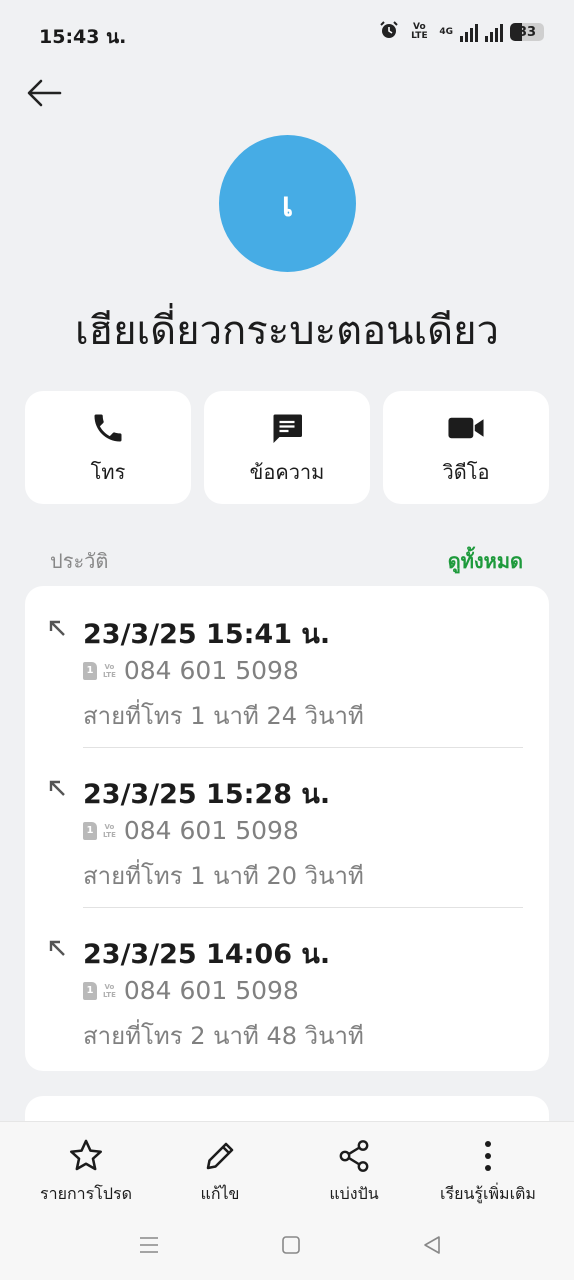 The image size is (574, 1280). What do you see at coordinates (108, 471) in the screenshot?
I see `call-label: โทร` at bounding box center [108, 471].